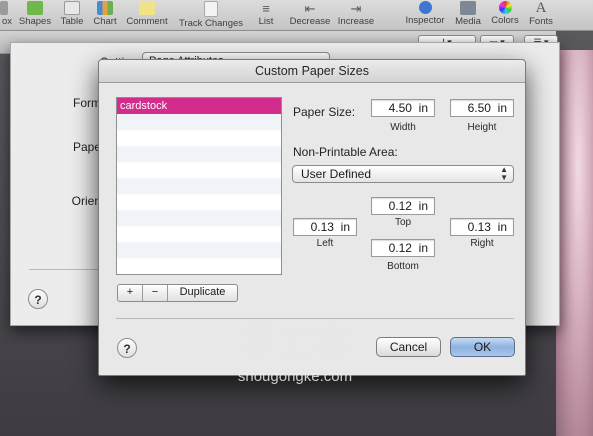 This screenshot has width=593, height=436. Describe the element at coordinates (403, 127) in the screenshot. I see `width-caption: Width` at that location.